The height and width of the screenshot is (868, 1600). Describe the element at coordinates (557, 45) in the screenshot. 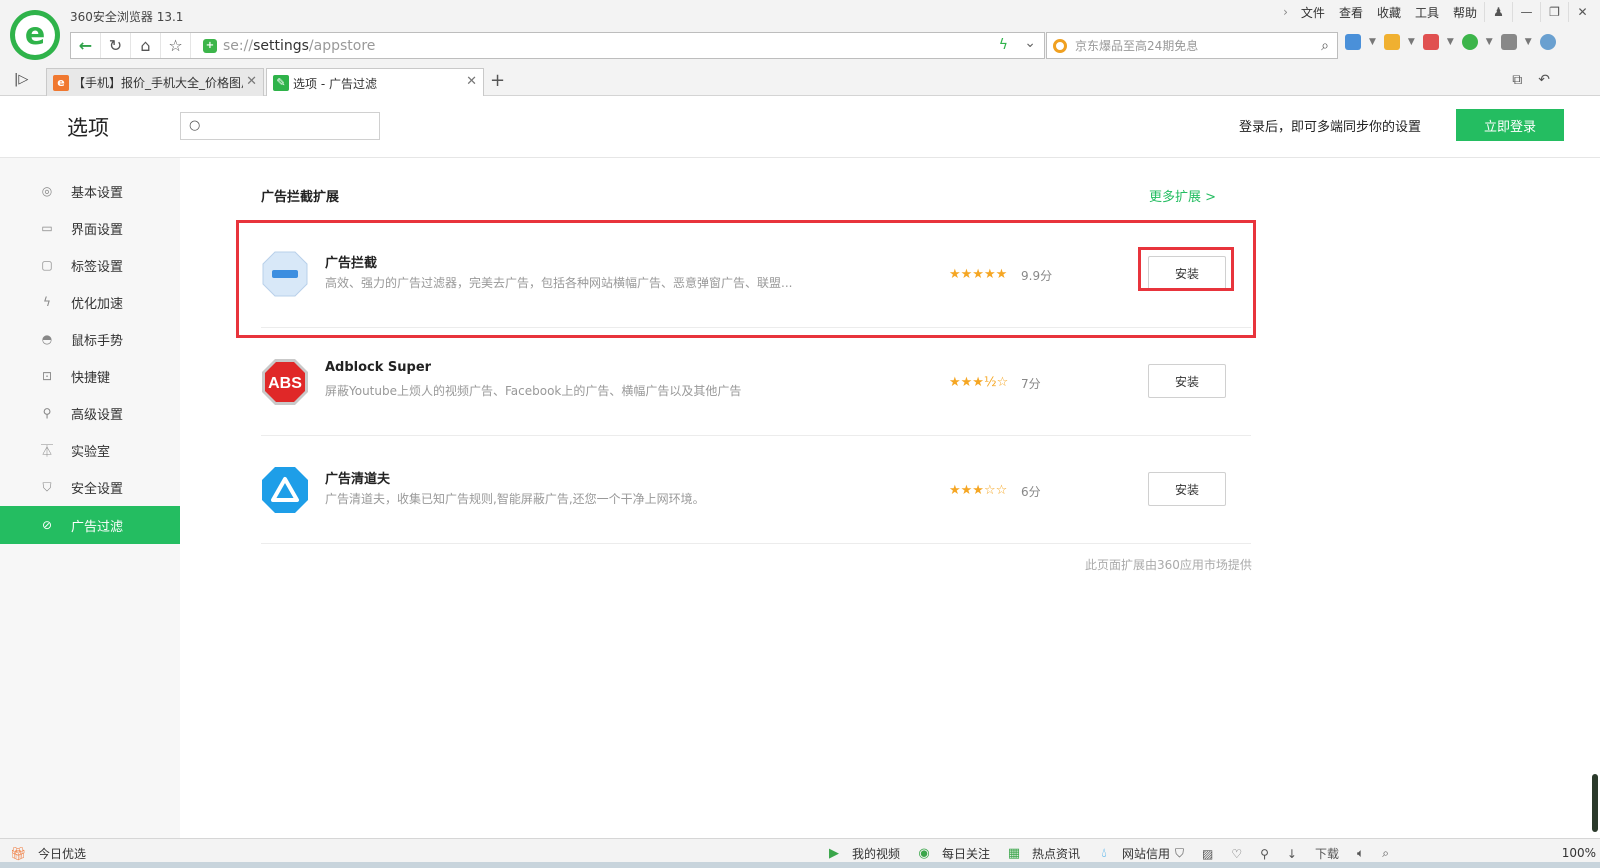

I see `address-bar: ← ↻ ⌂ ☆ + se://settings/appstore ϟ ⌄` at that location.